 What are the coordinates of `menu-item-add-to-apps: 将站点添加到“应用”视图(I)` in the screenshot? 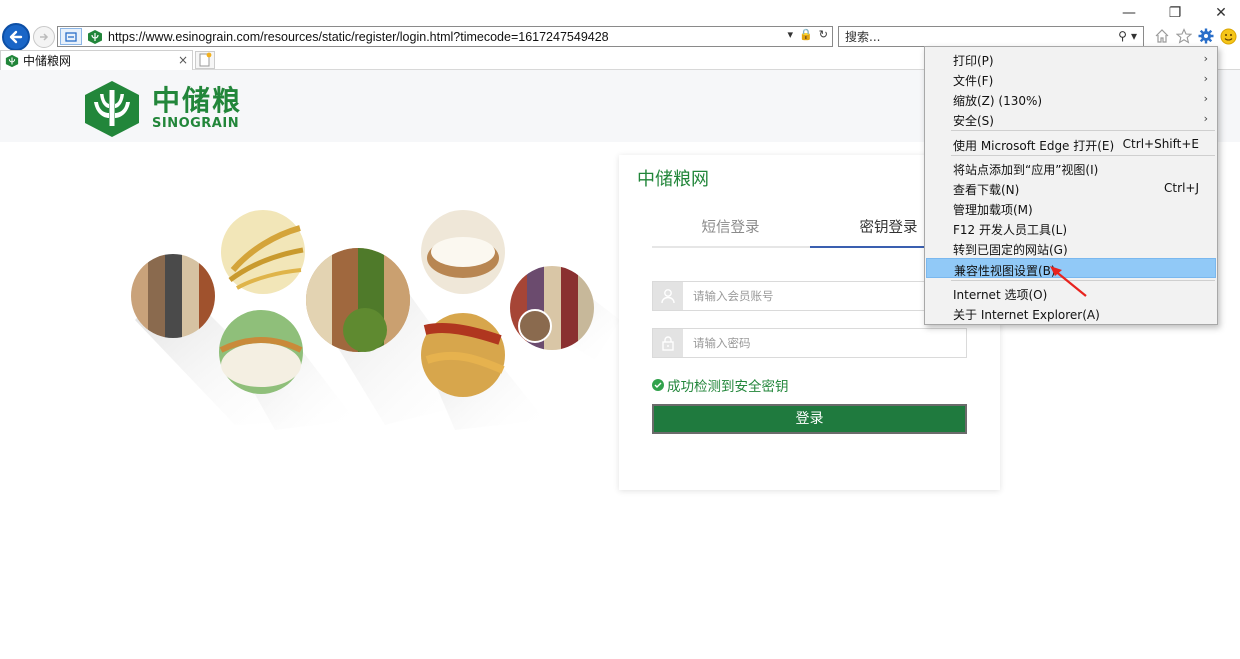 It's located at (1071, 168).